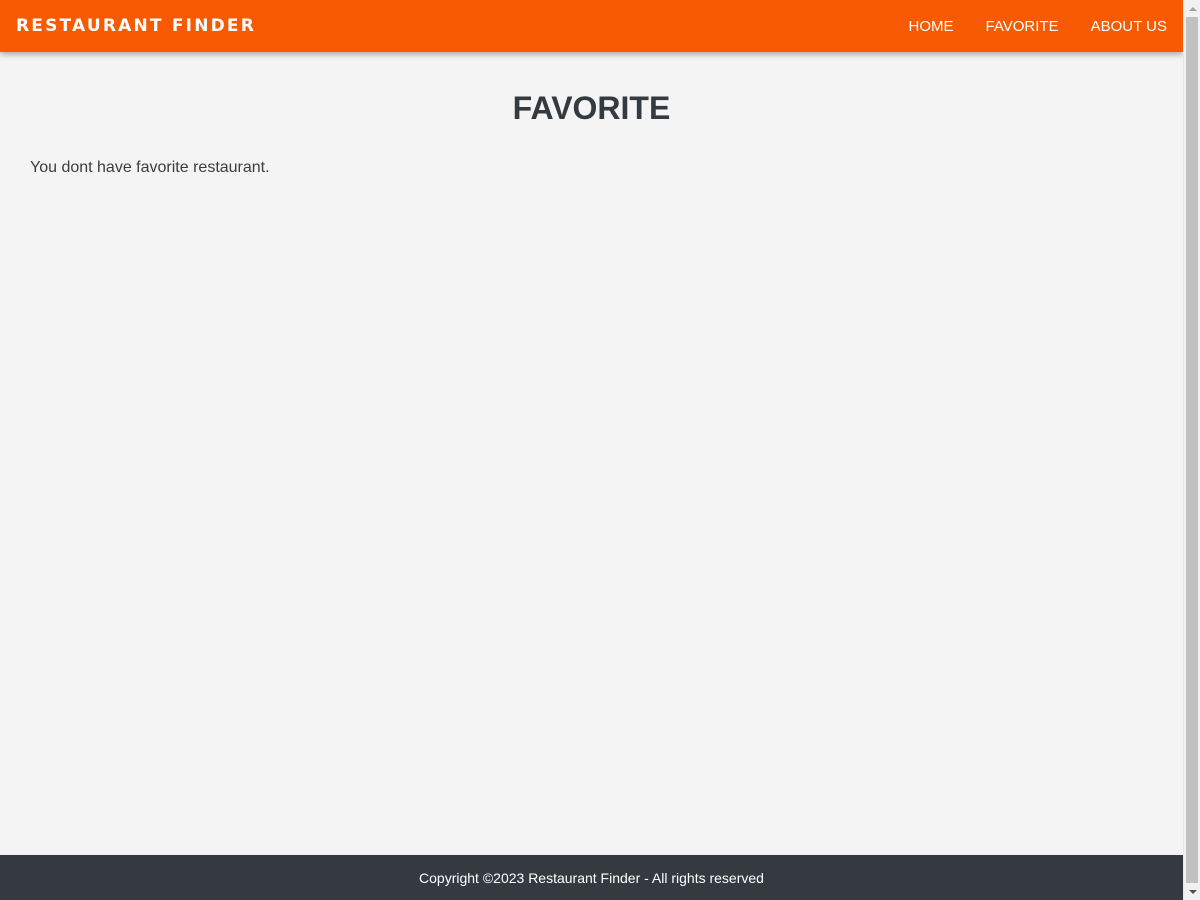  I want to click on main-nav: HOME FAVORITE ABOUT US, so click(1038, 26).